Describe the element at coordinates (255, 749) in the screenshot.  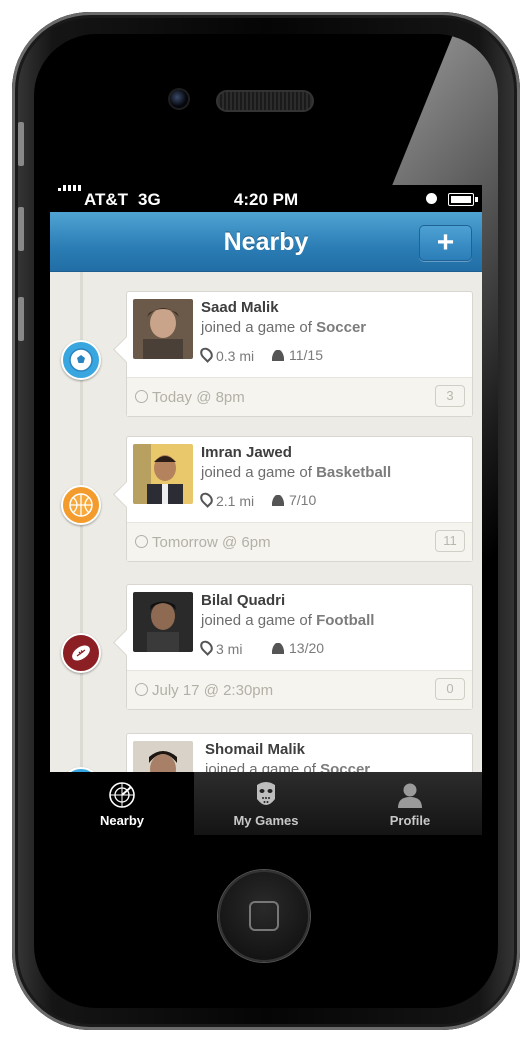
I see `user-name: Shomail Malik` at that location.